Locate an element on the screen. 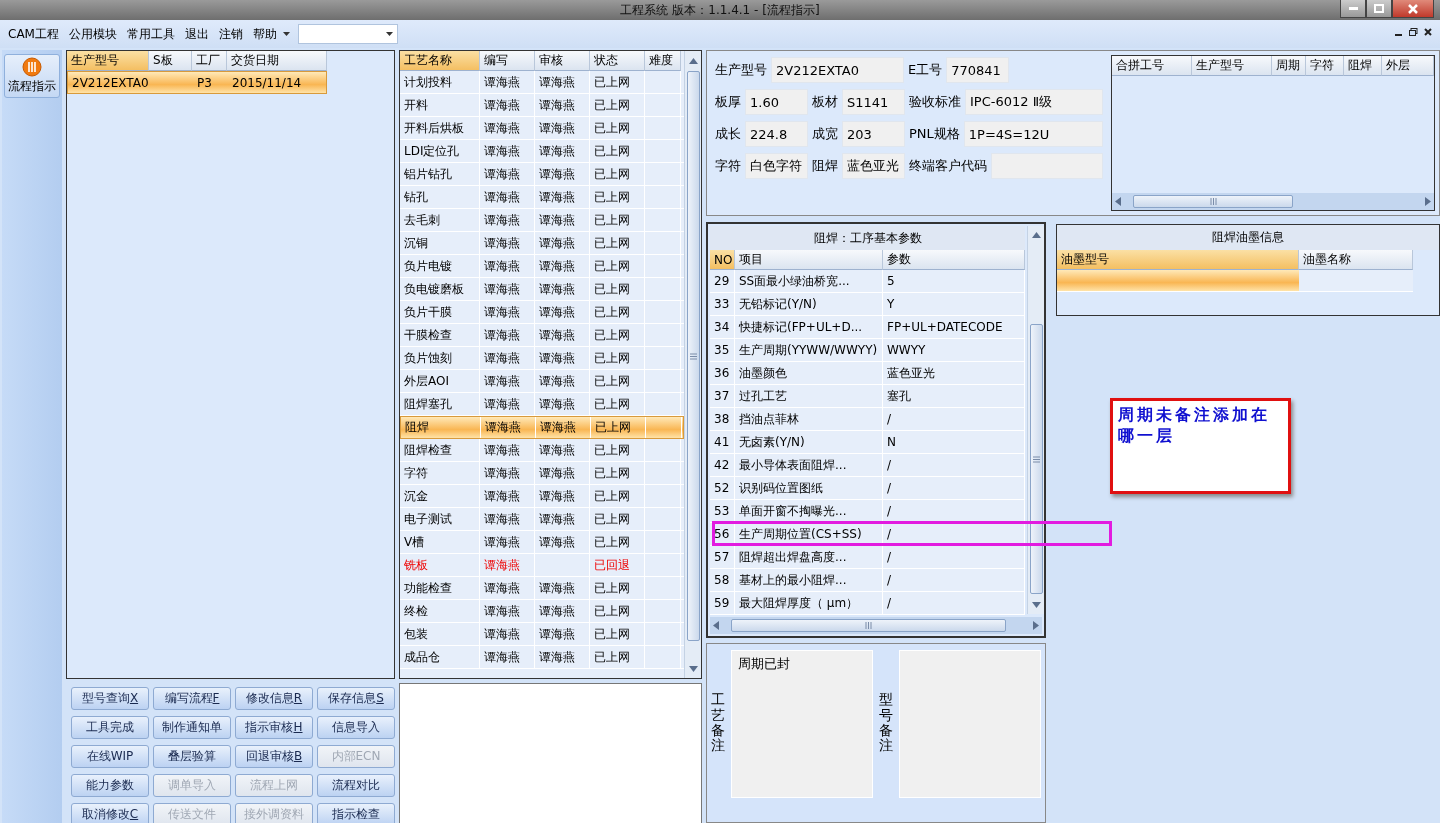  column-header: 审核 is located at coordinates (562, 61).